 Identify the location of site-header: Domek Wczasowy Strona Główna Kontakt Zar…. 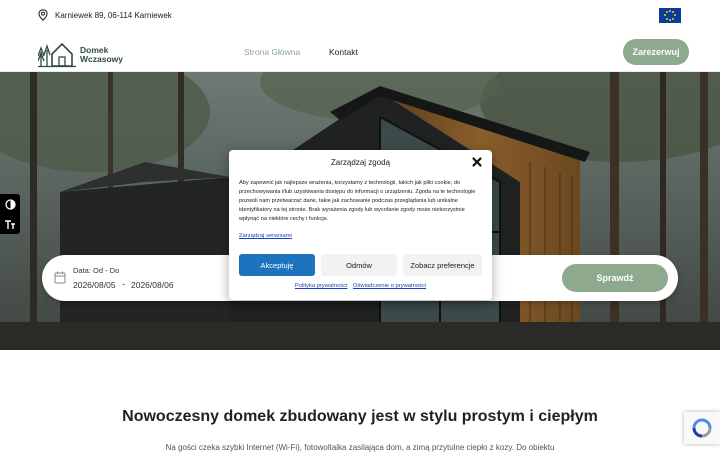
(360, 52).